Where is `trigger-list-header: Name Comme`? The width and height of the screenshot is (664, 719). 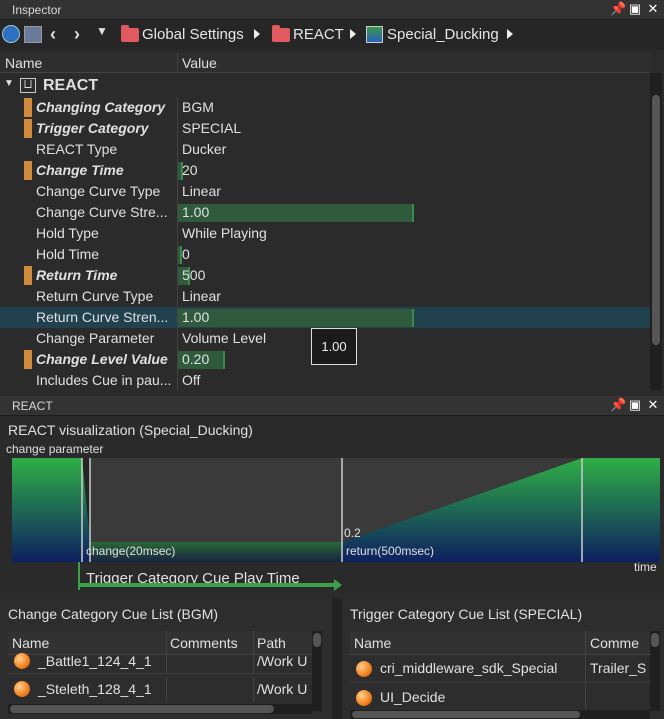
trigger-list-header: Name Comme is located at coordinates (500, 643).